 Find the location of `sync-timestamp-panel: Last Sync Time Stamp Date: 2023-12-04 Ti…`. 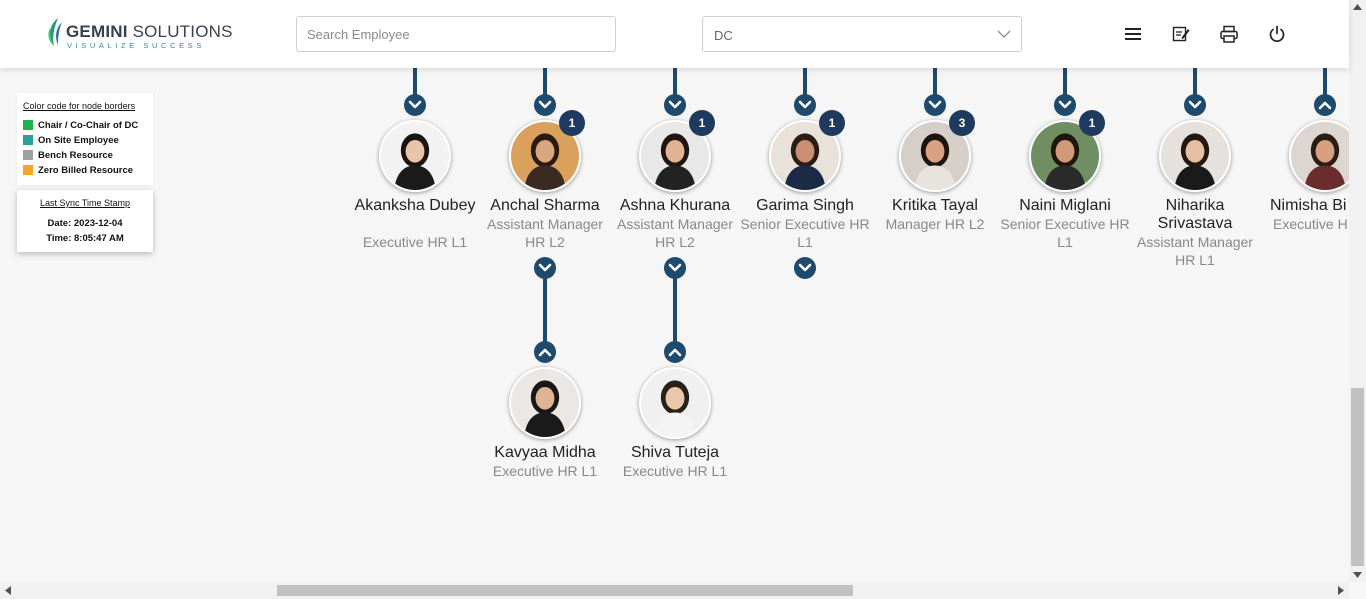

sync-timestamp-panel: Last Sync Time Stamp Date: 2023-12-04 Ti… is located at coordinates (85, 221).